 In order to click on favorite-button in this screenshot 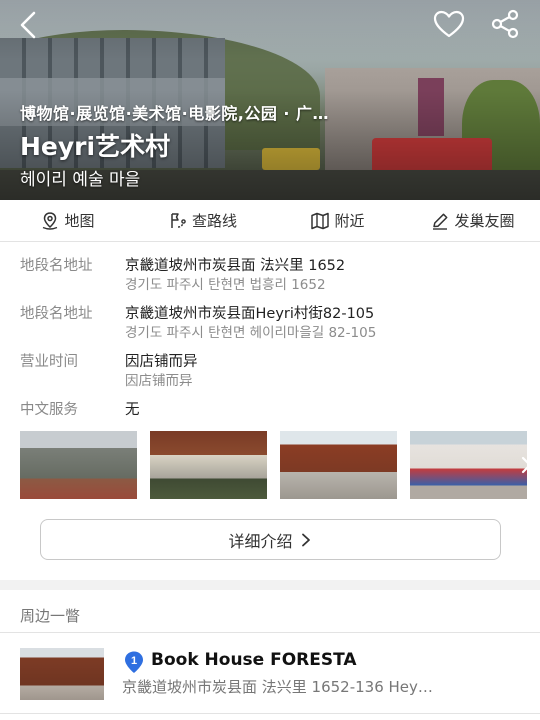, I will do `click(449, 24)`.